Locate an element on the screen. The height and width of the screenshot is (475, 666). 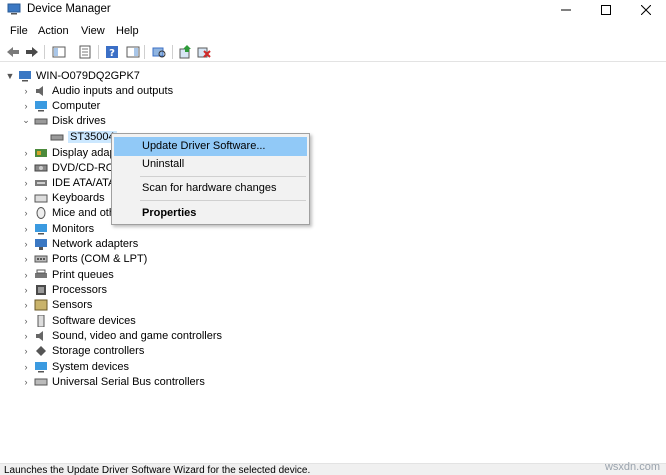
tree-item-label: Network adapters is located at coordinates (95, 243).